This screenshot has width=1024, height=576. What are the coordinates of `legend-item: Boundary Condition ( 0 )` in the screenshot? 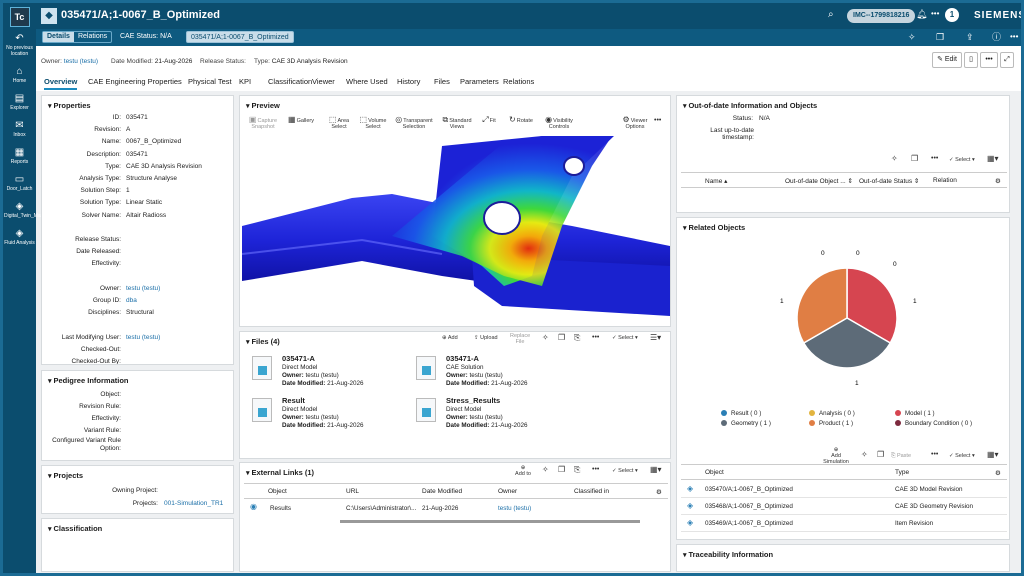 It's located at (933, 423).